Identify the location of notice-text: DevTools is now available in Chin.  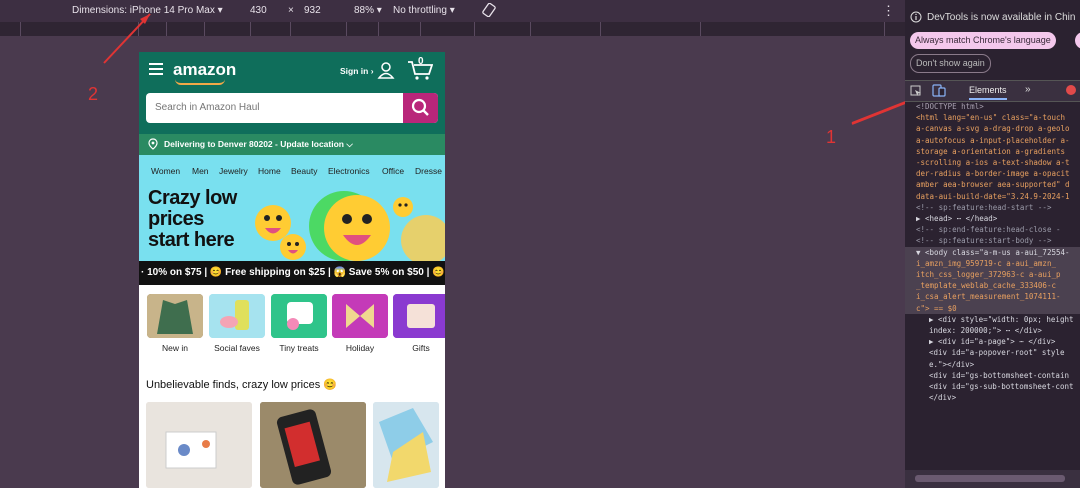
(1001, 17).